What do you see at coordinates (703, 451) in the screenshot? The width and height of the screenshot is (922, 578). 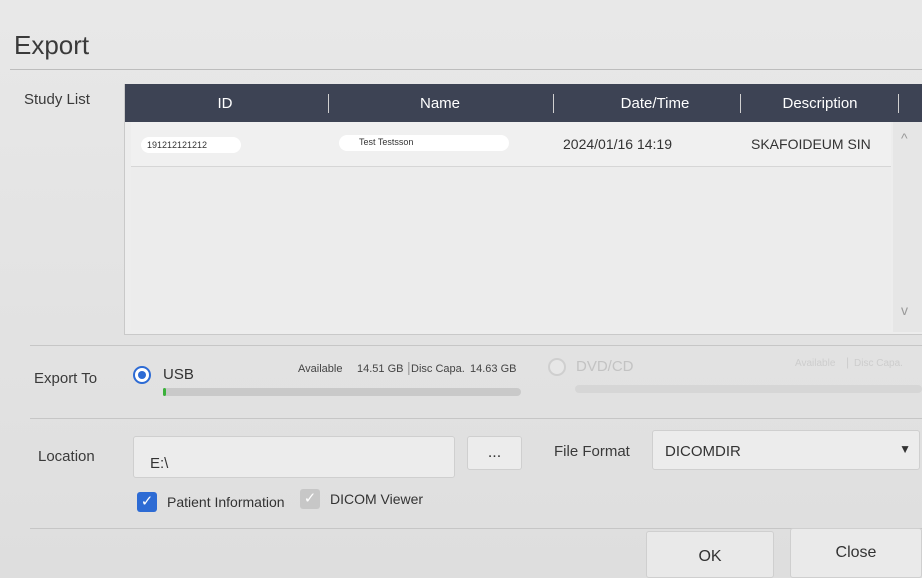 I see `file-format-value: DICOMDIR` at bounding box center [703, 451].